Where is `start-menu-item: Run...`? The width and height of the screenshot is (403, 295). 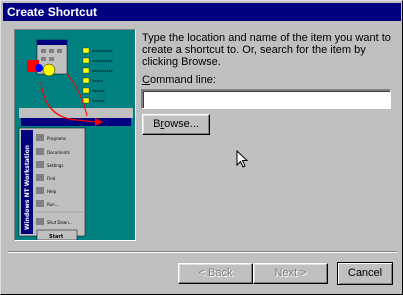 start-menu-item: Run... is located at coordinates (52, 204).